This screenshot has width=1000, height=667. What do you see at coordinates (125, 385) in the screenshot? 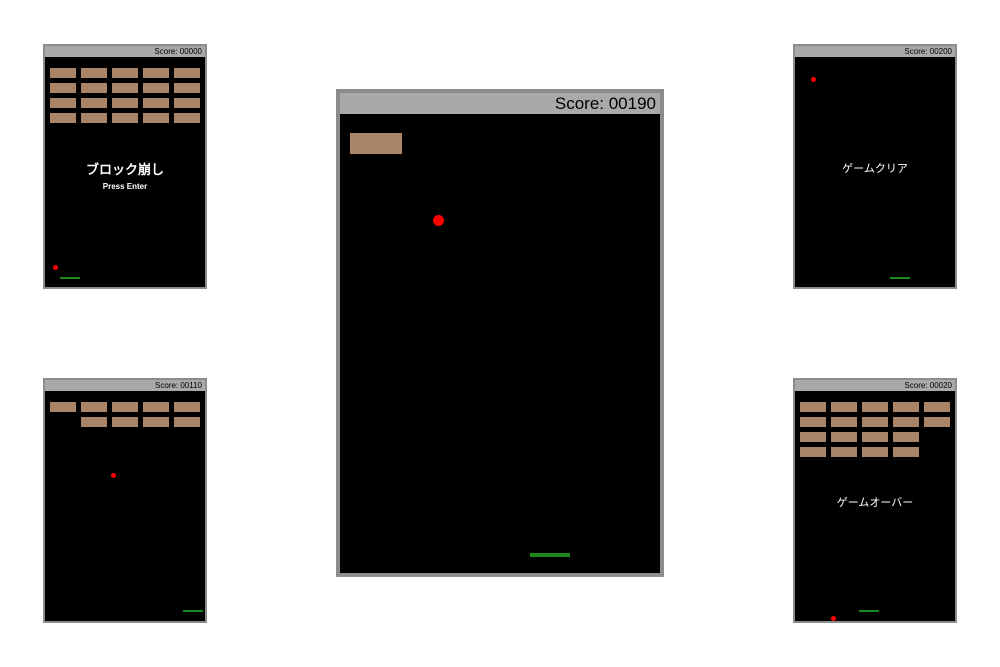
I see `score-display: Score: 00110` at bounding box center [125, 385].